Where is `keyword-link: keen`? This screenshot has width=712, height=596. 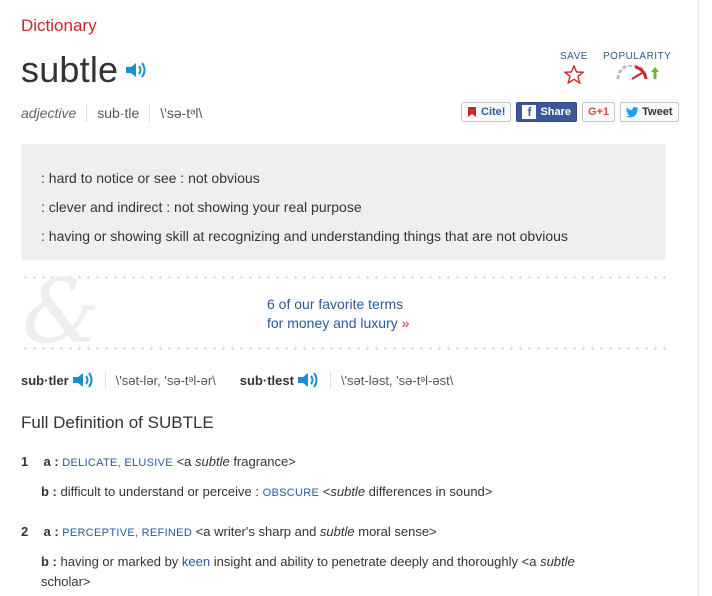
keyword-link: keen is located at coordinates (196, 561).